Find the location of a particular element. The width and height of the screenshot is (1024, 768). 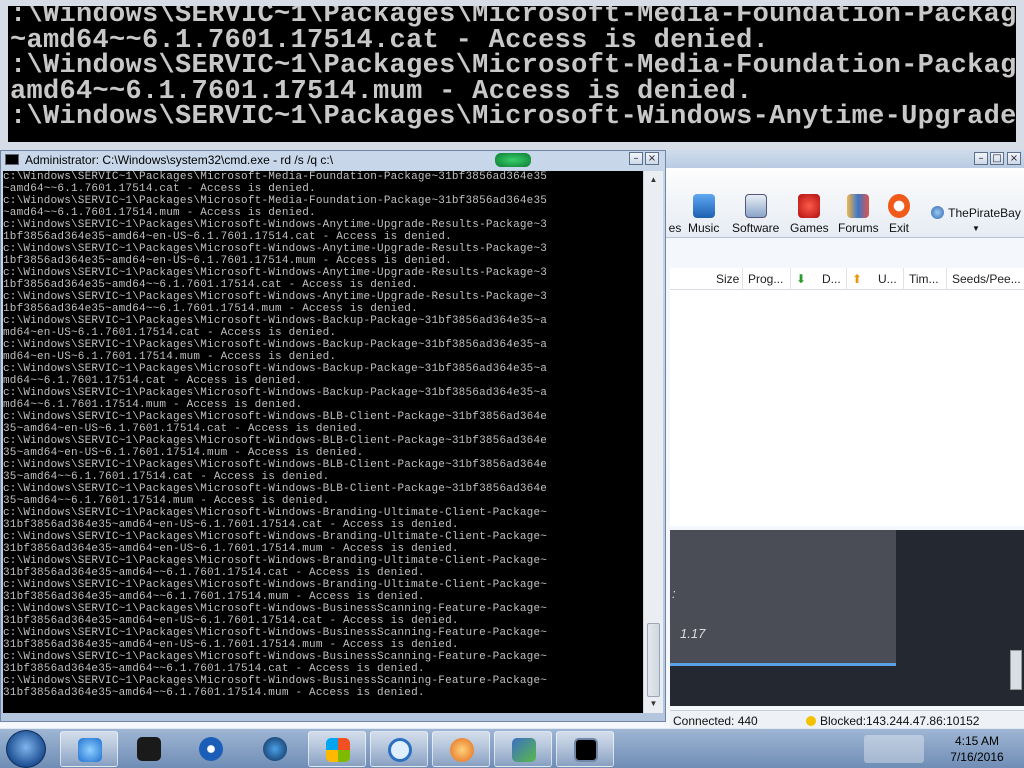

games-label: Games is located at coordinates (809, 228).